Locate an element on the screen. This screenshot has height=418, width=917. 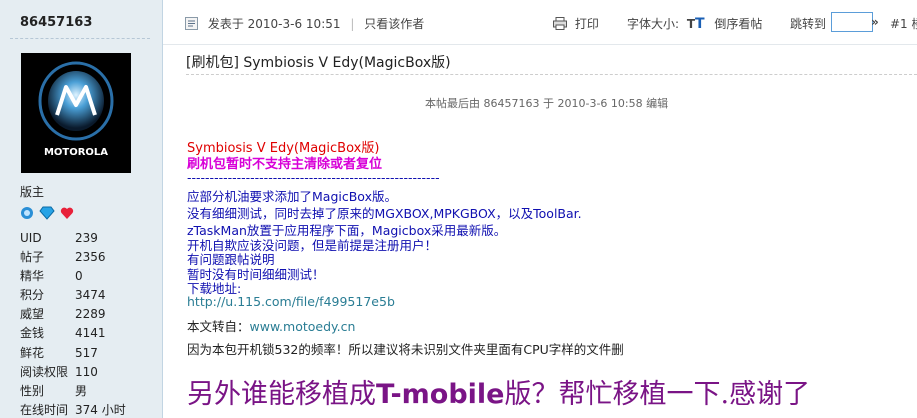
stat-value: 4141 is located at coordinates (90, 333).